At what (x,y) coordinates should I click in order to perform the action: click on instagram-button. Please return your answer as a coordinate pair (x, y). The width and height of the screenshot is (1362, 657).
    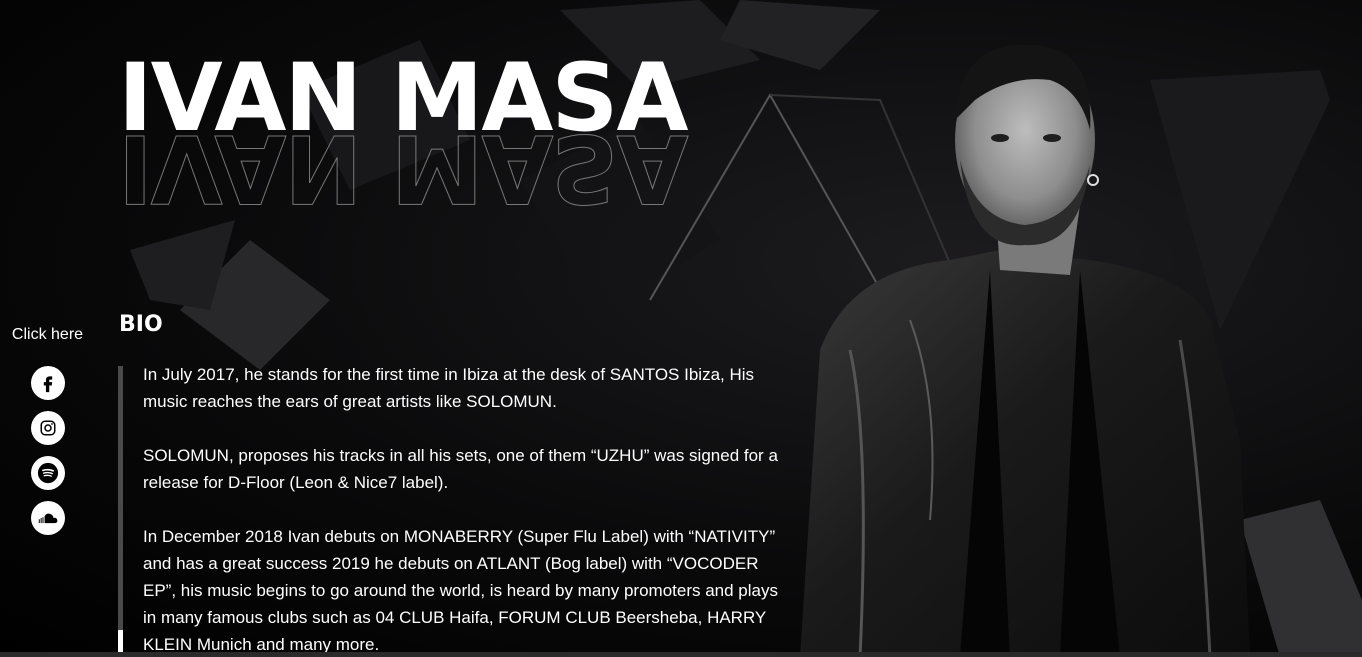
    Looking at the image, I should click on (47, 428).